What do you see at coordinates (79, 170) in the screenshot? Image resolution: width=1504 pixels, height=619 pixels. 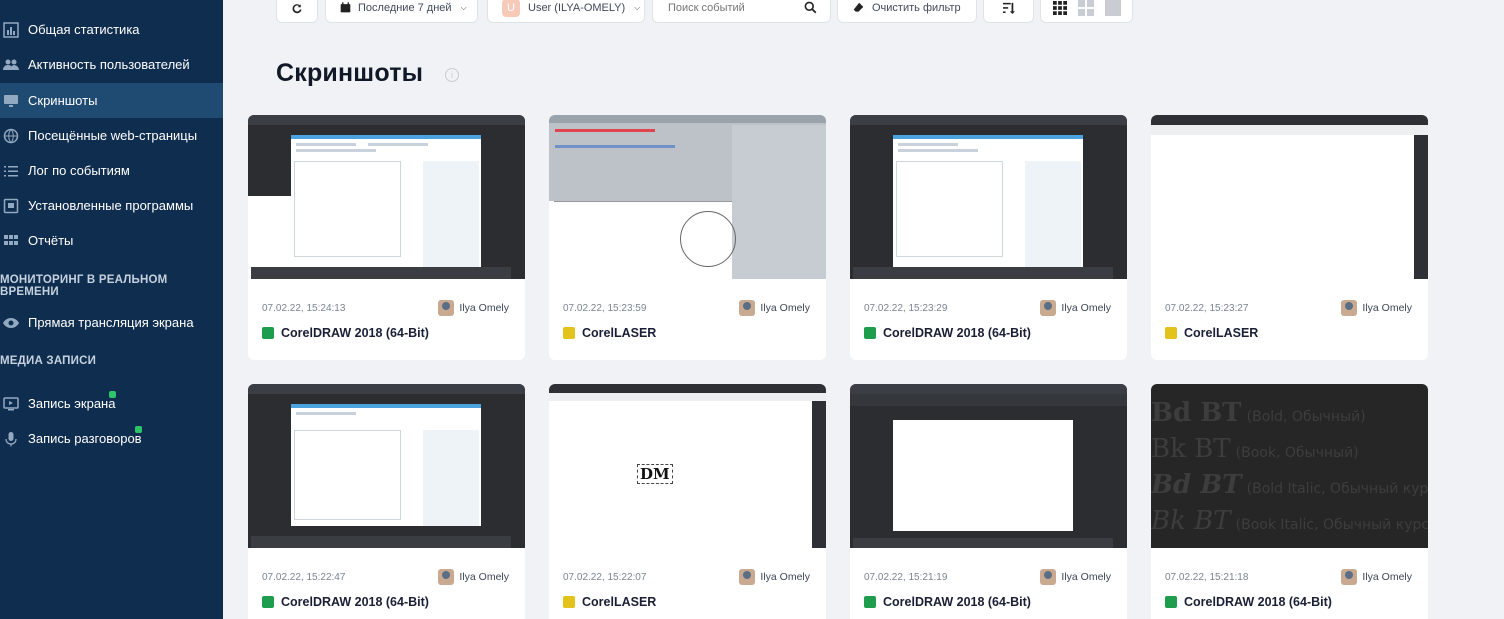 I see `sidebar-item-label: Лог по событиям` at bounding box center [79, 170].